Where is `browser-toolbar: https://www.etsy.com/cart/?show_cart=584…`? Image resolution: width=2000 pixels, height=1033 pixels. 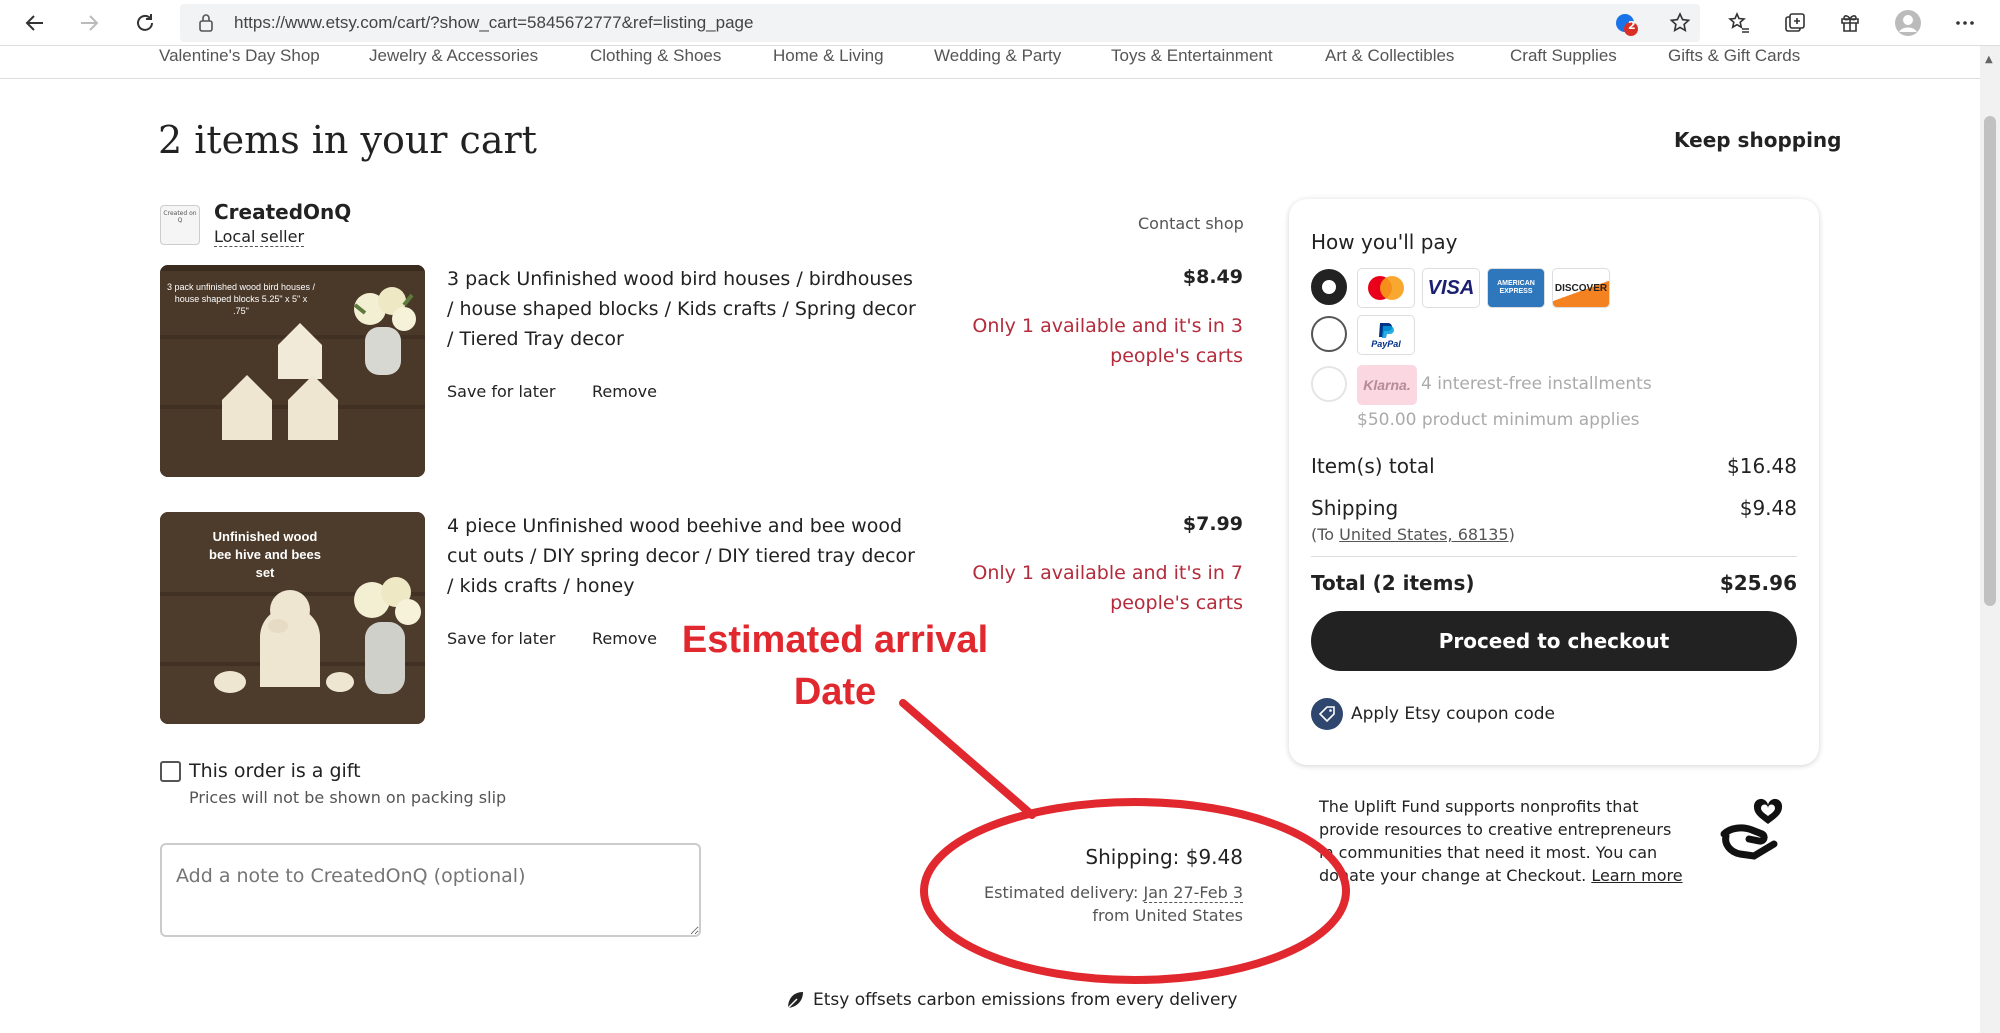
browser-toolbar: https://www.etsy.com/cart/?show_cart=584… is located at coordinates (1000, 23).